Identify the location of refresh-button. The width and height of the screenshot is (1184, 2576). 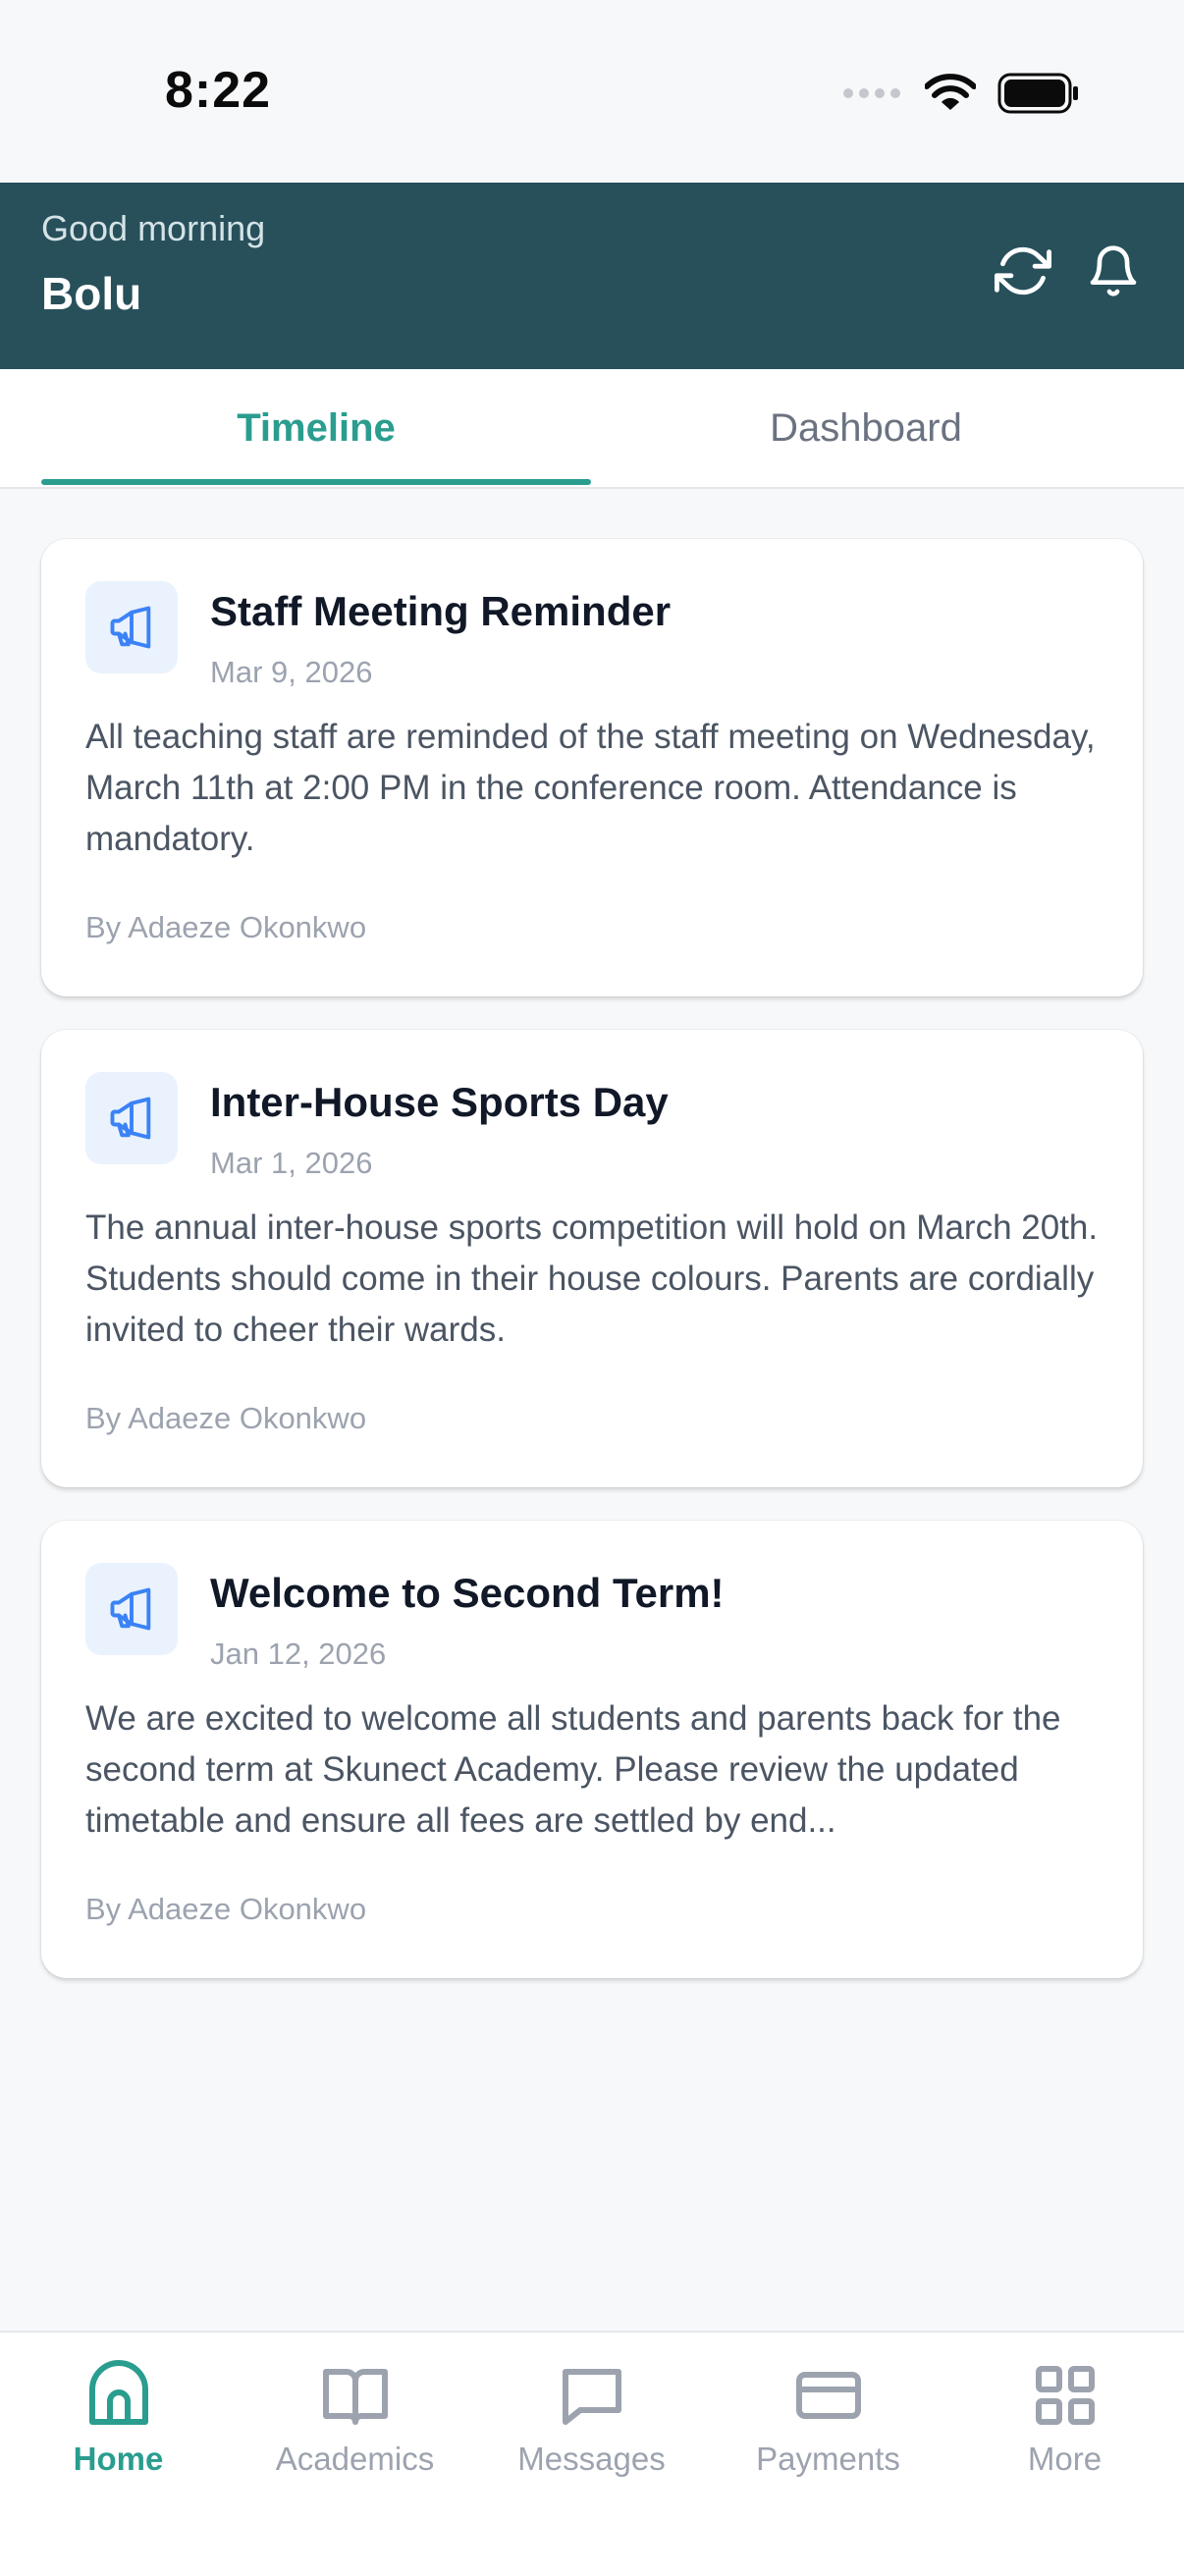
(1023, 271).